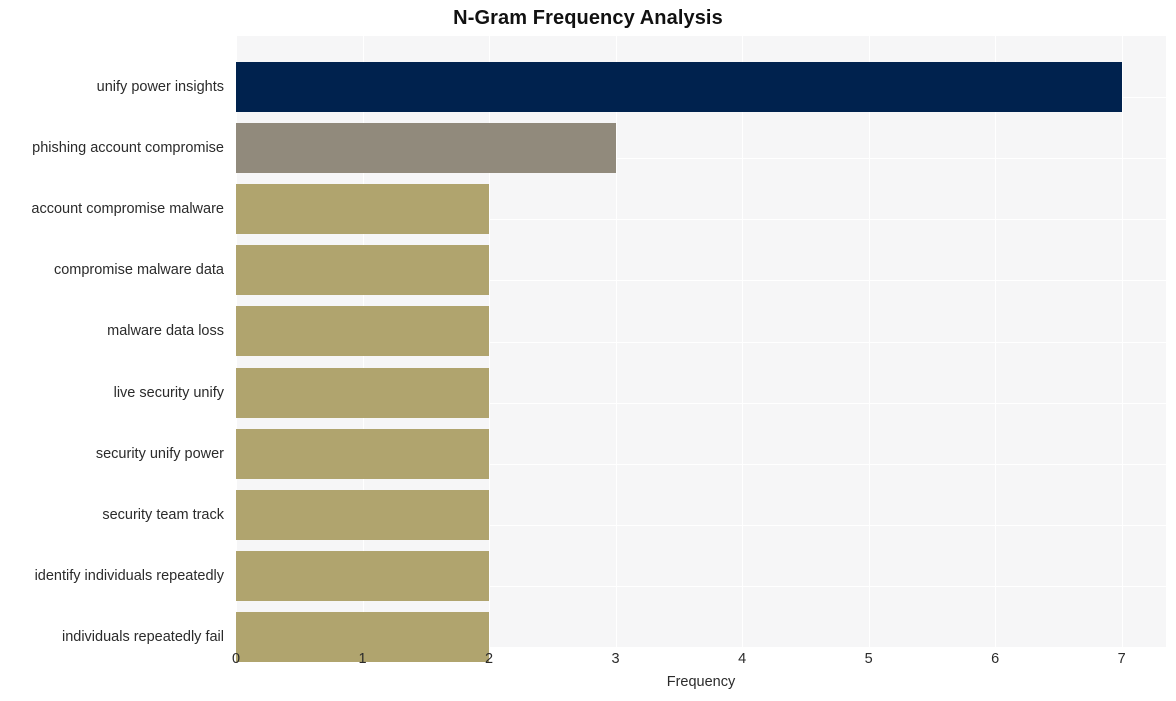 The width and height of the screenshot is (1176, 701). Describe the element at coordinates (168, 393) in the screenshot. I see `y-axis-label: live security unify` at that location.